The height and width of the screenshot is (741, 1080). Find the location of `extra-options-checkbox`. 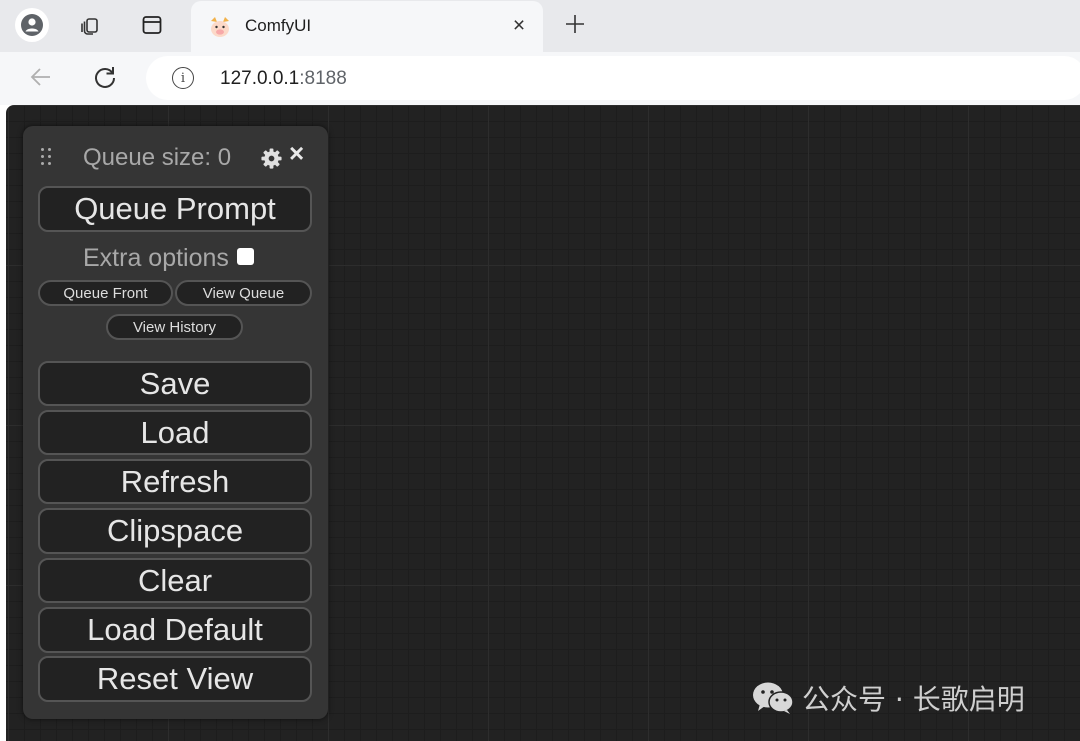

extra-options-checkbox is located at coordinates (245, 256).